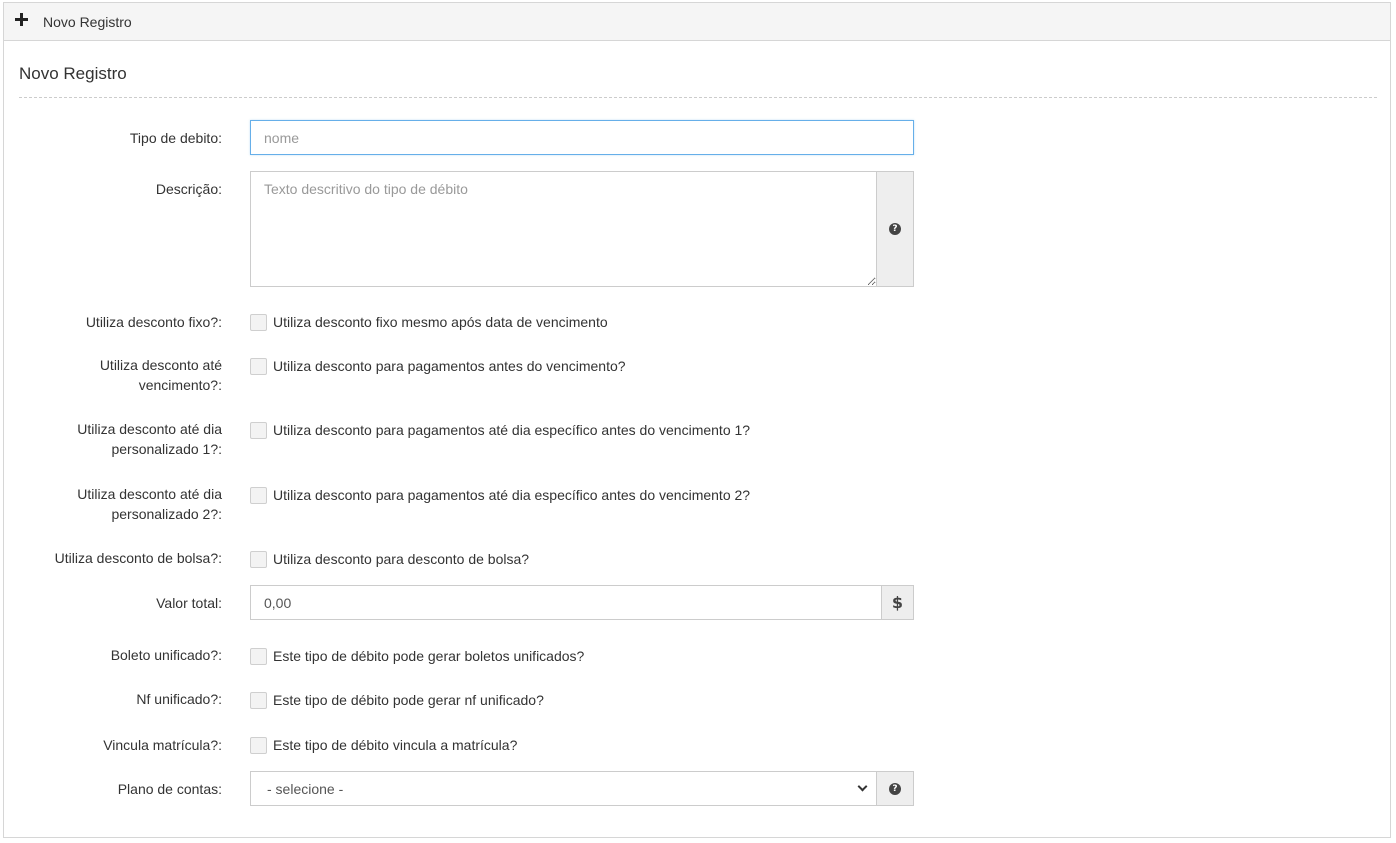 The height and width of the screenshot is (843, 1396). Describe the element at coordinates (169, 789) in the screenshot. I see `plano-contas-label: Plano de contas:` at that location.